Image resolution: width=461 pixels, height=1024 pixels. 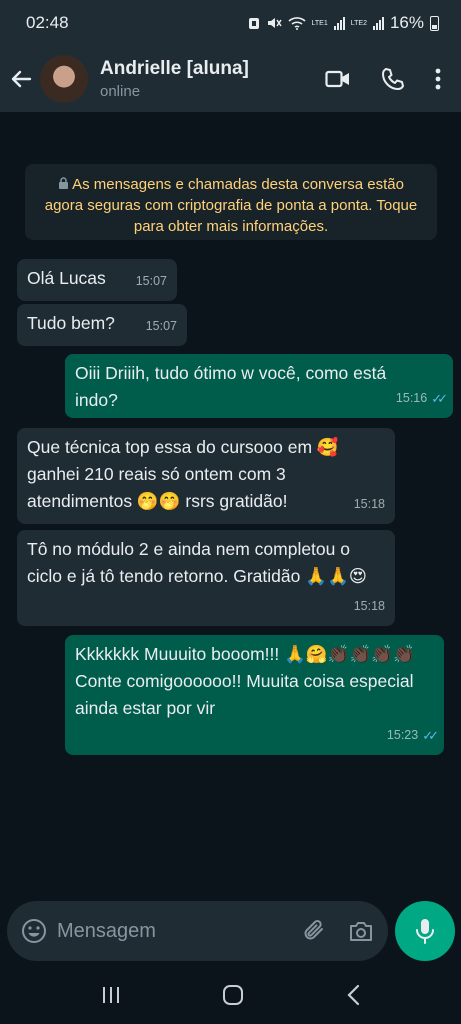 What do you see at coordinates (338, 79) in the screenshot?
I see `video-call-icon` at bounding box center [338, 79].